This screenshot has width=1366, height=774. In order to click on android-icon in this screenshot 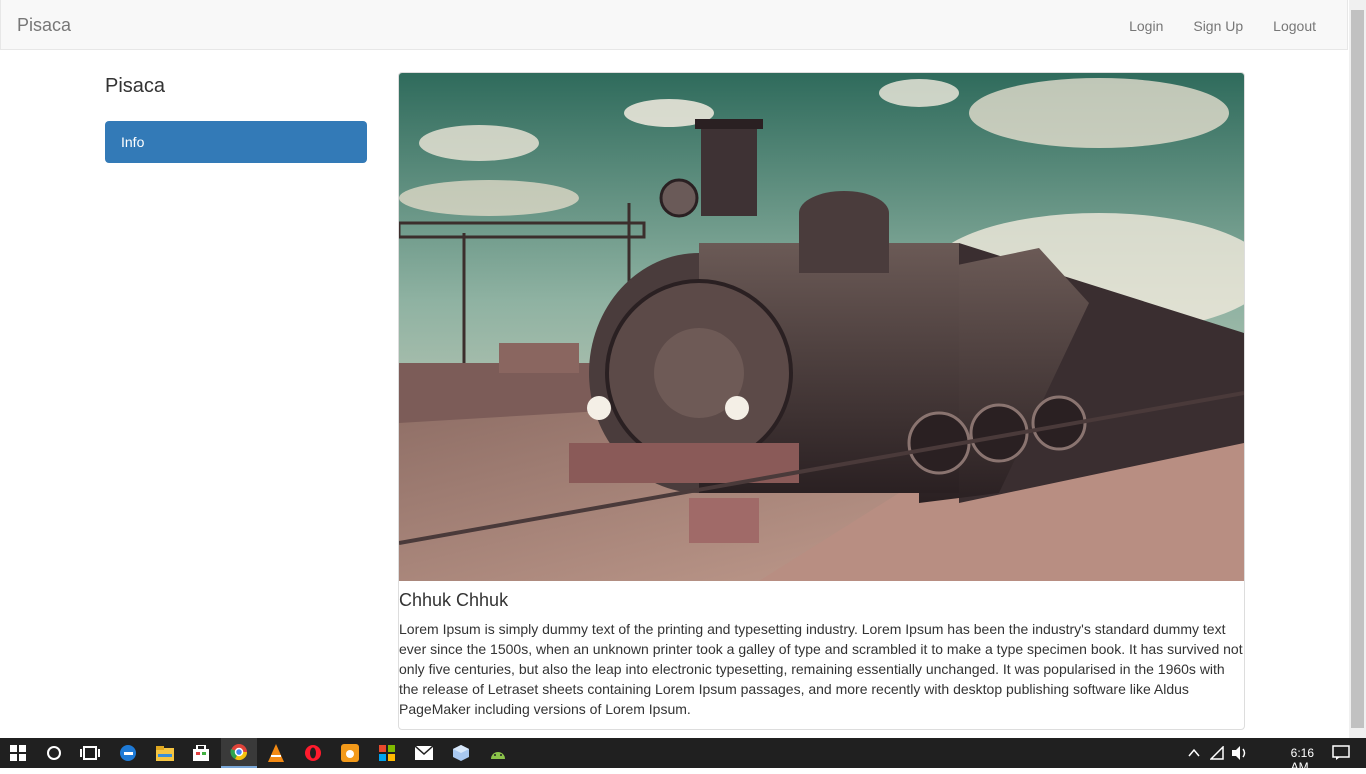, I will do `click(498, 753)`.